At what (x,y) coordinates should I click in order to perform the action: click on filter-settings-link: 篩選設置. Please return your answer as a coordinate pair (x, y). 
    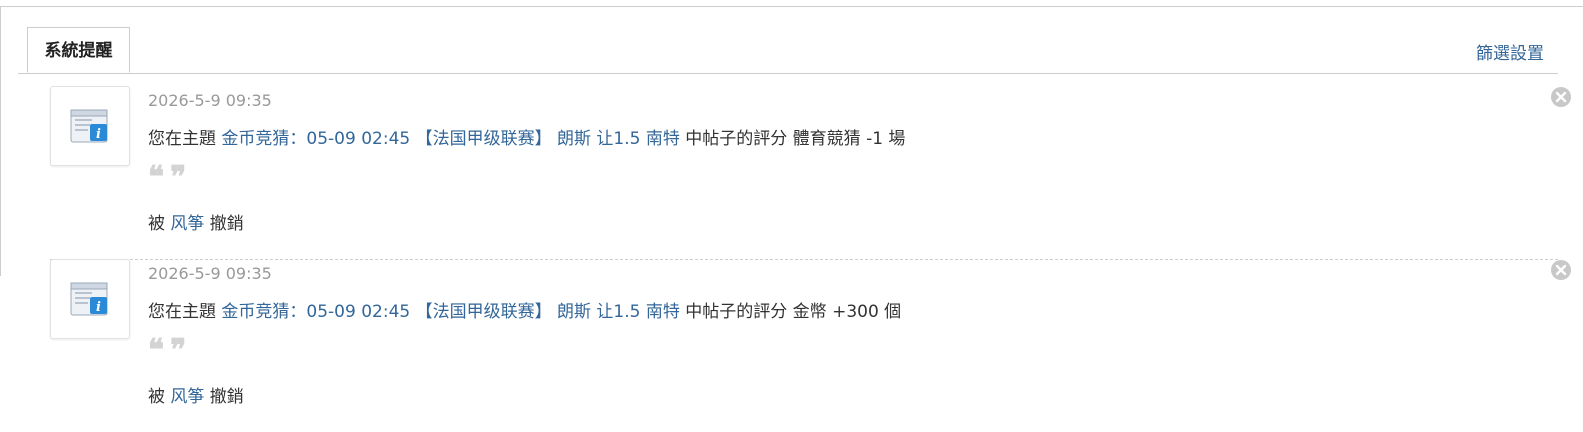
    Looking at the image, I should click on (1510, 51).